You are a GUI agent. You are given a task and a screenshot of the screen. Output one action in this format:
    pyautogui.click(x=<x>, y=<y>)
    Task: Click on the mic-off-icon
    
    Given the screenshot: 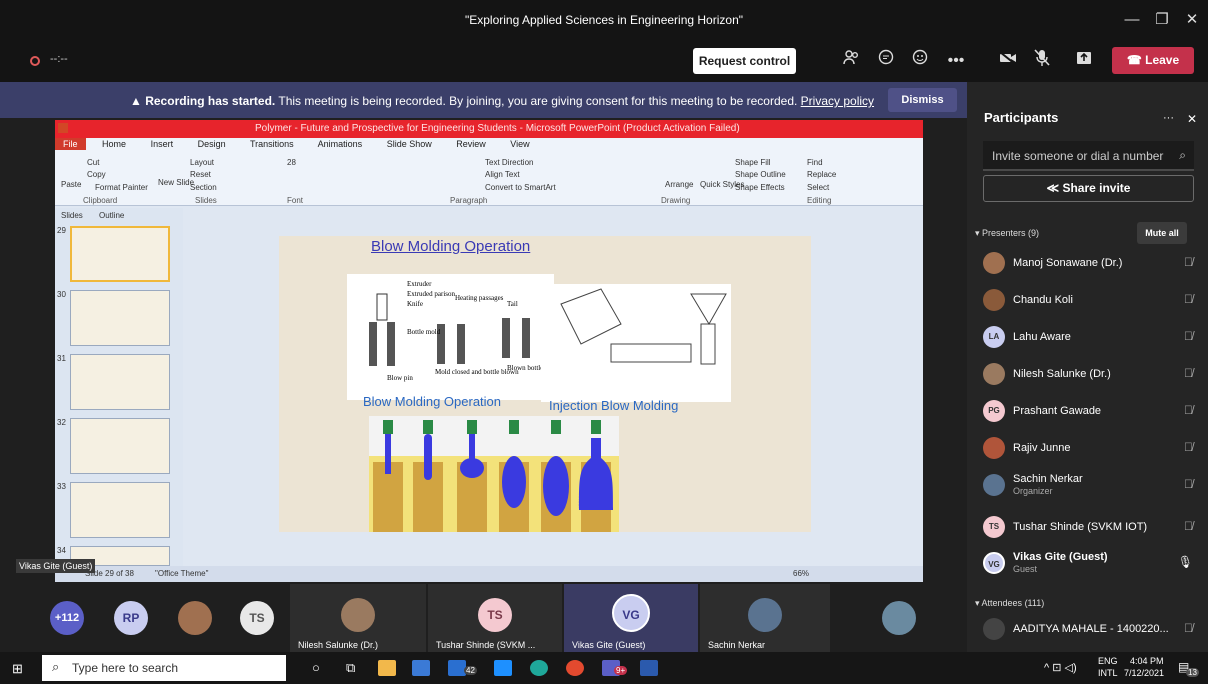 What is the action you would take?
    pyautogui.click(x=1042, y=61)
    